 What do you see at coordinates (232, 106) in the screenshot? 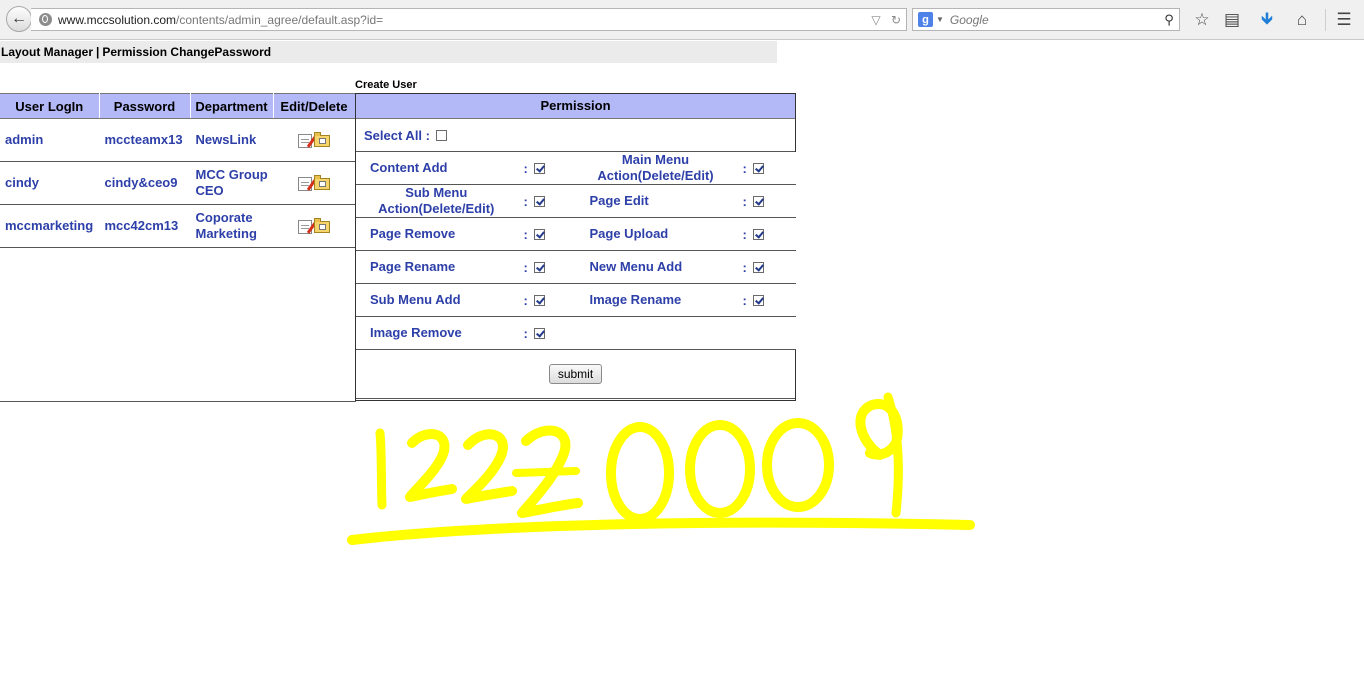
I see `column-header-department: Department` at bounding box center [232, 106].